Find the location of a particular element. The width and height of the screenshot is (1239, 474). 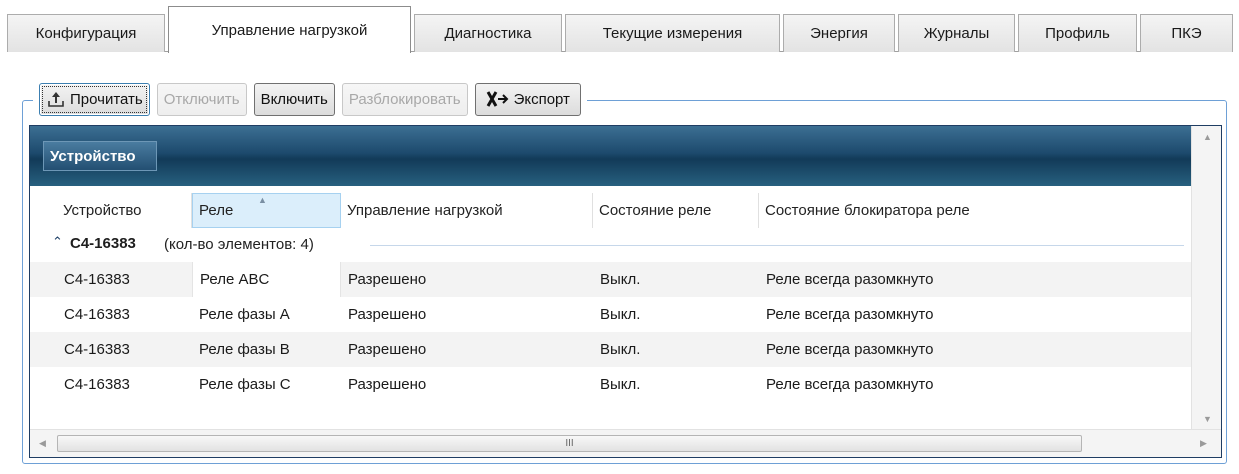

export-button: Экспорт is located at coordinates (527, 99).